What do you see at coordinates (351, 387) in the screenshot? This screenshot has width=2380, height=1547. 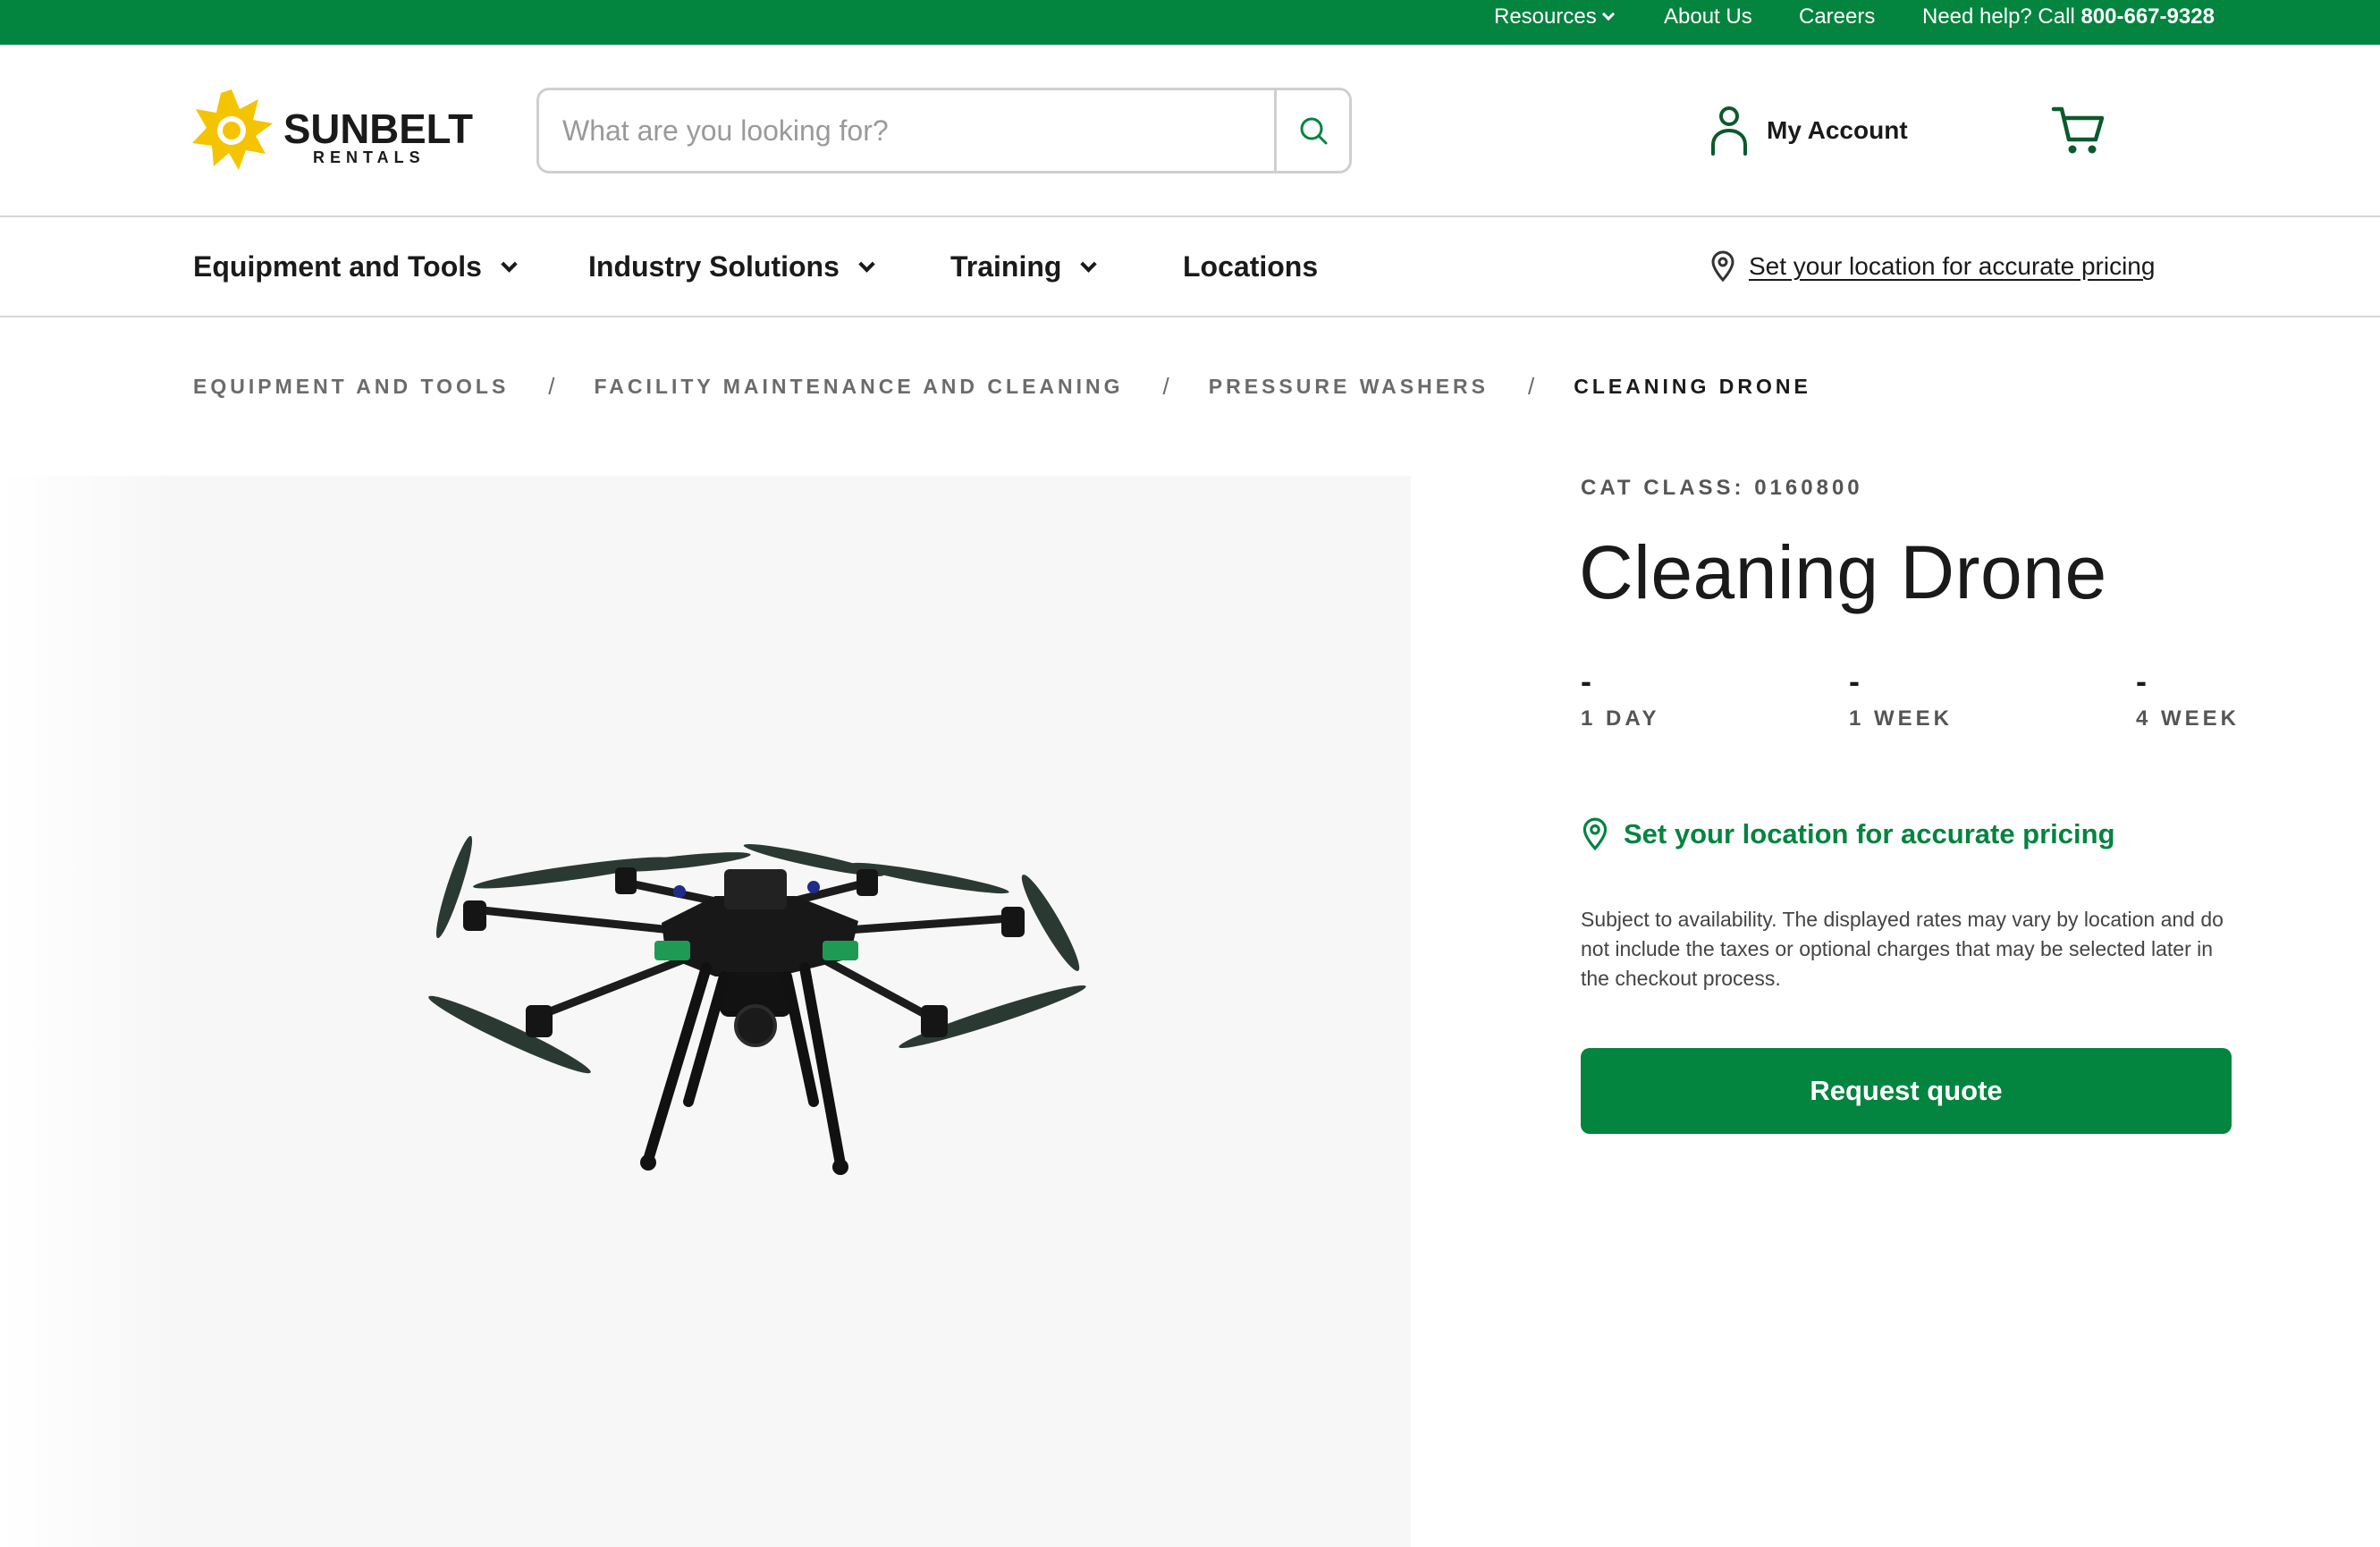 I see `breadcrumb-equipment-and-tools: EQUIPMENT AND TOOLS` at bounding box center [351, 387].